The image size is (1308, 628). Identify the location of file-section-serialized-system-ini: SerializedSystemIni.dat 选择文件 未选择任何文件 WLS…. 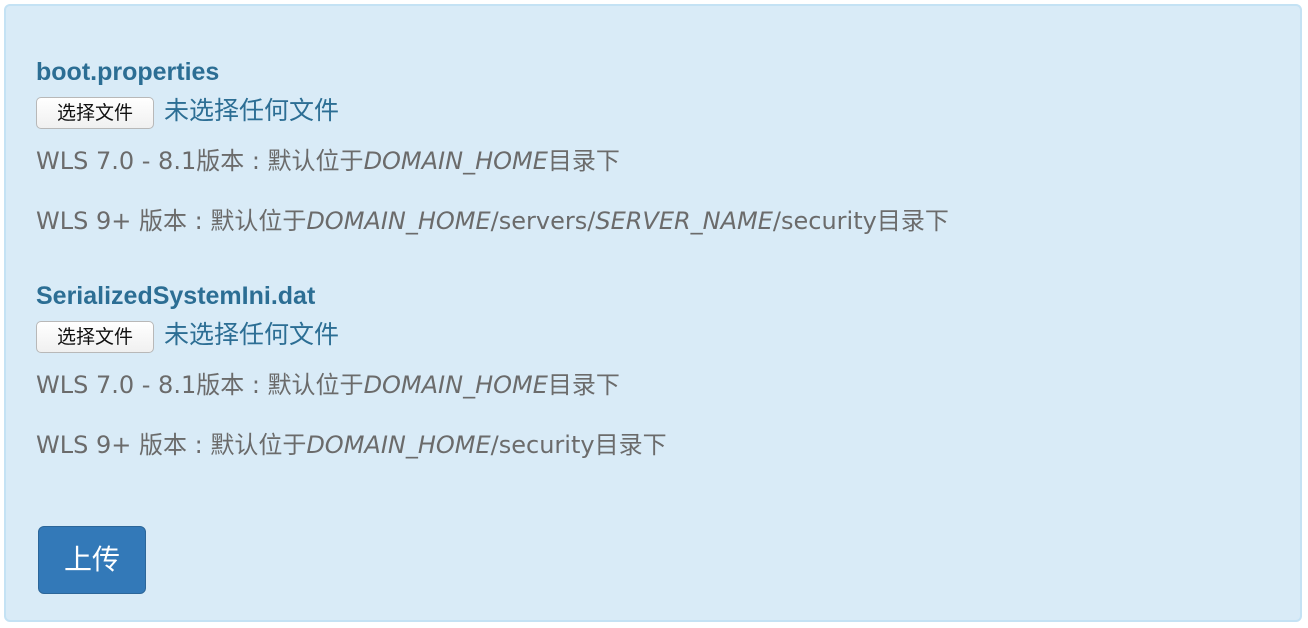
(351, 371).